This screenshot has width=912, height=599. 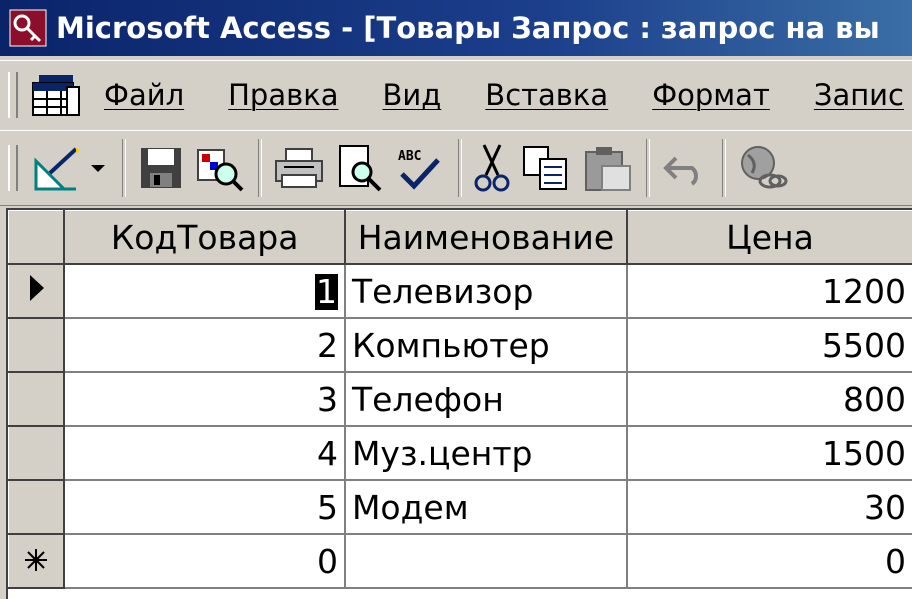 What do you see at coordinates (769, 453) in the screenshot?
I see `cell-price: 1500` at bounding box center [769, 453].